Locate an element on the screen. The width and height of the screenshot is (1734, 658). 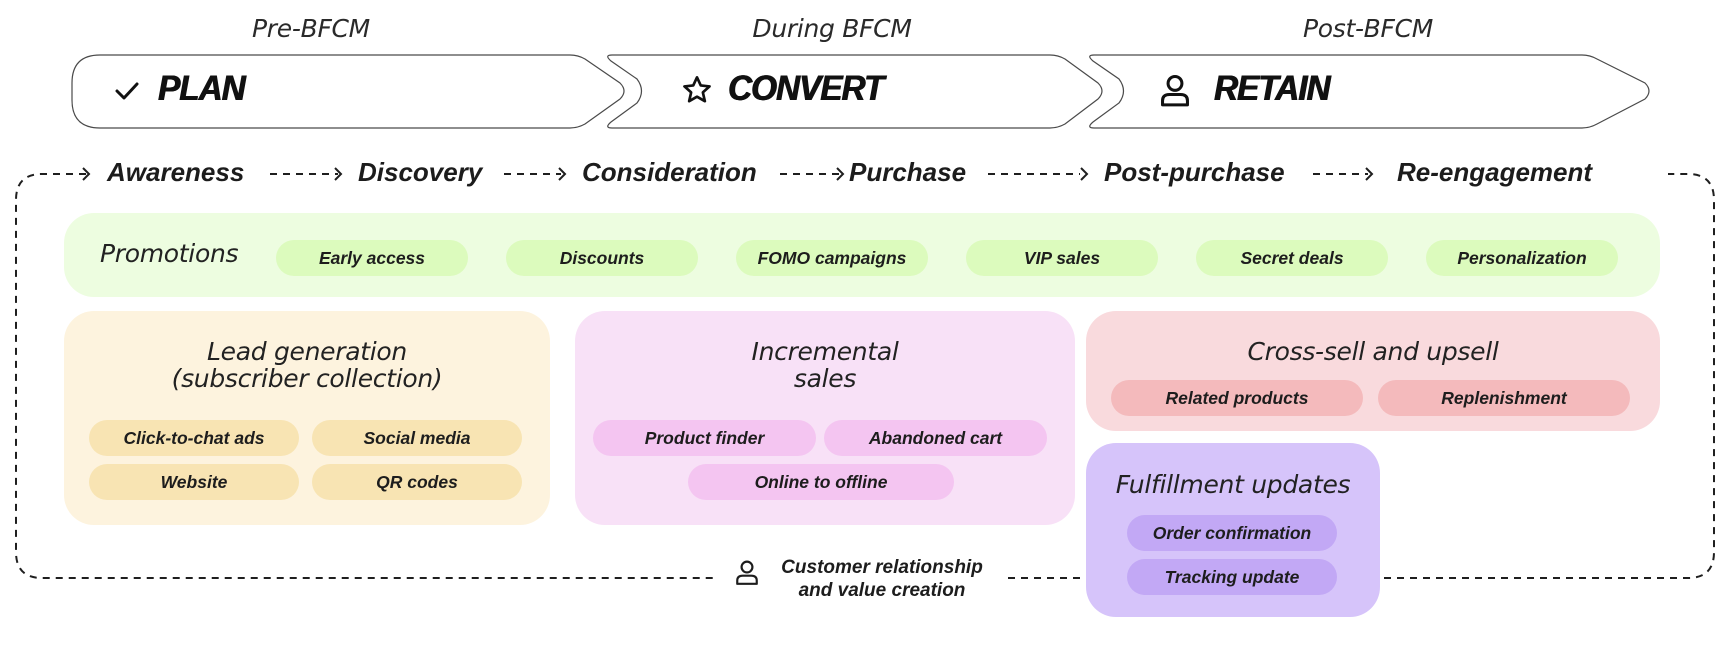
cross-sell-pill: Related products is located at coordinates (1237, 398).